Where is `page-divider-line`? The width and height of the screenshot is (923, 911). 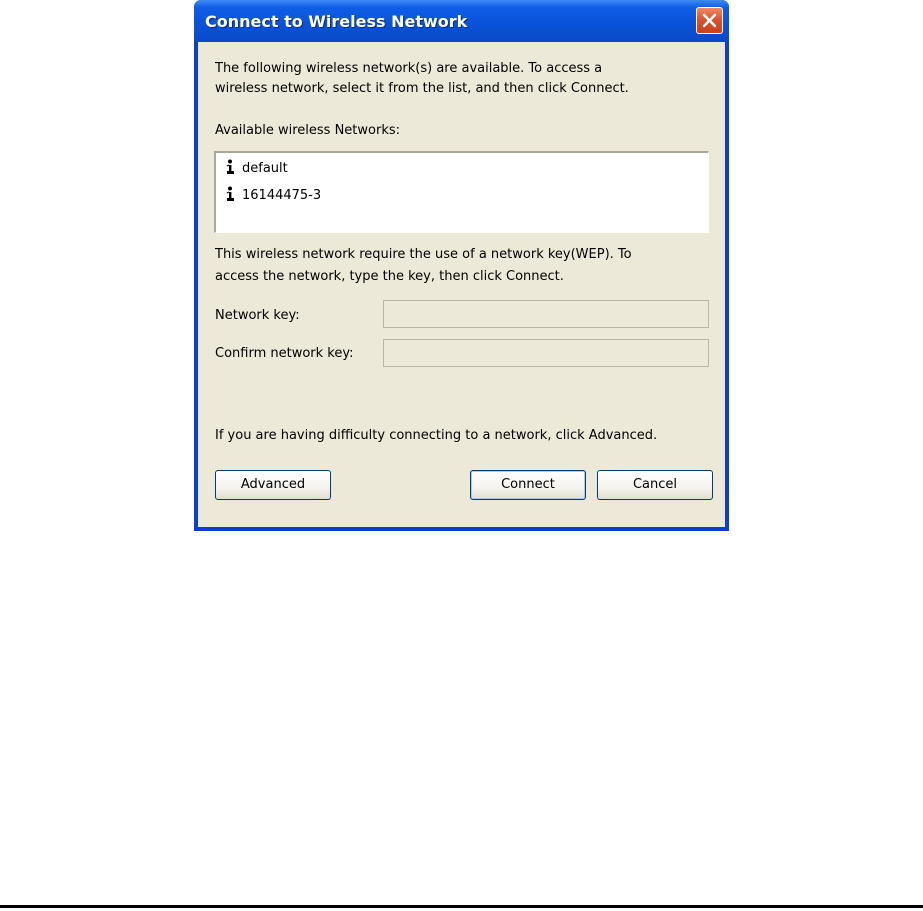
page-divider-line is located at coordinates (461, 906).